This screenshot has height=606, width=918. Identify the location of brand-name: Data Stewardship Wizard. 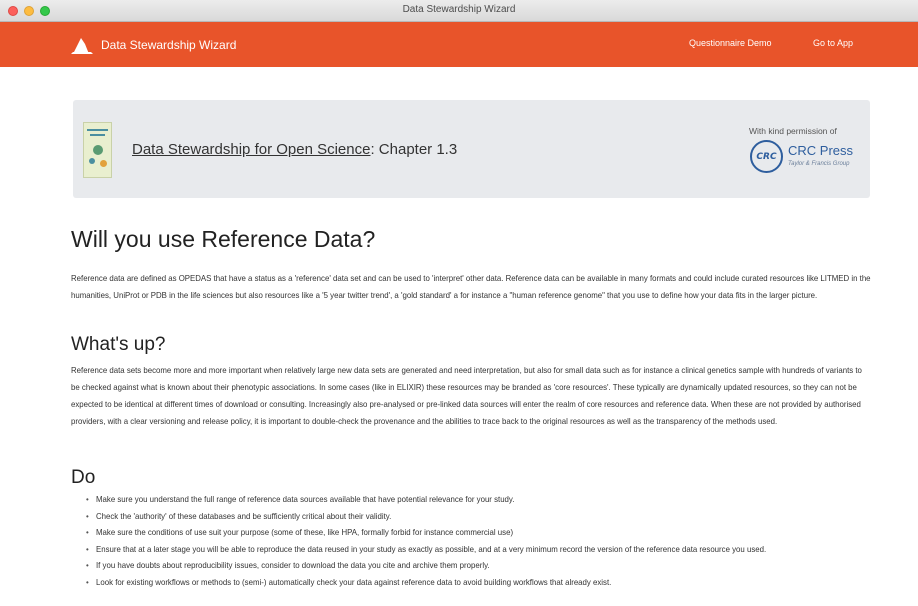
(169, 45).